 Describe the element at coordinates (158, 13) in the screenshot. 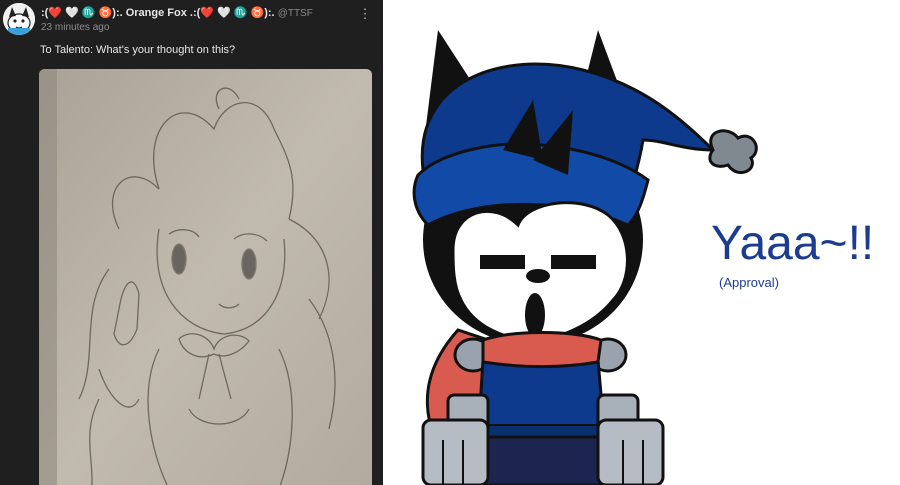

I see `username-text: :(❤️ 🤍 ♏ ♉):. Orange Fox .:(❤️ 🤍 ♏ ♉):.` at that location.